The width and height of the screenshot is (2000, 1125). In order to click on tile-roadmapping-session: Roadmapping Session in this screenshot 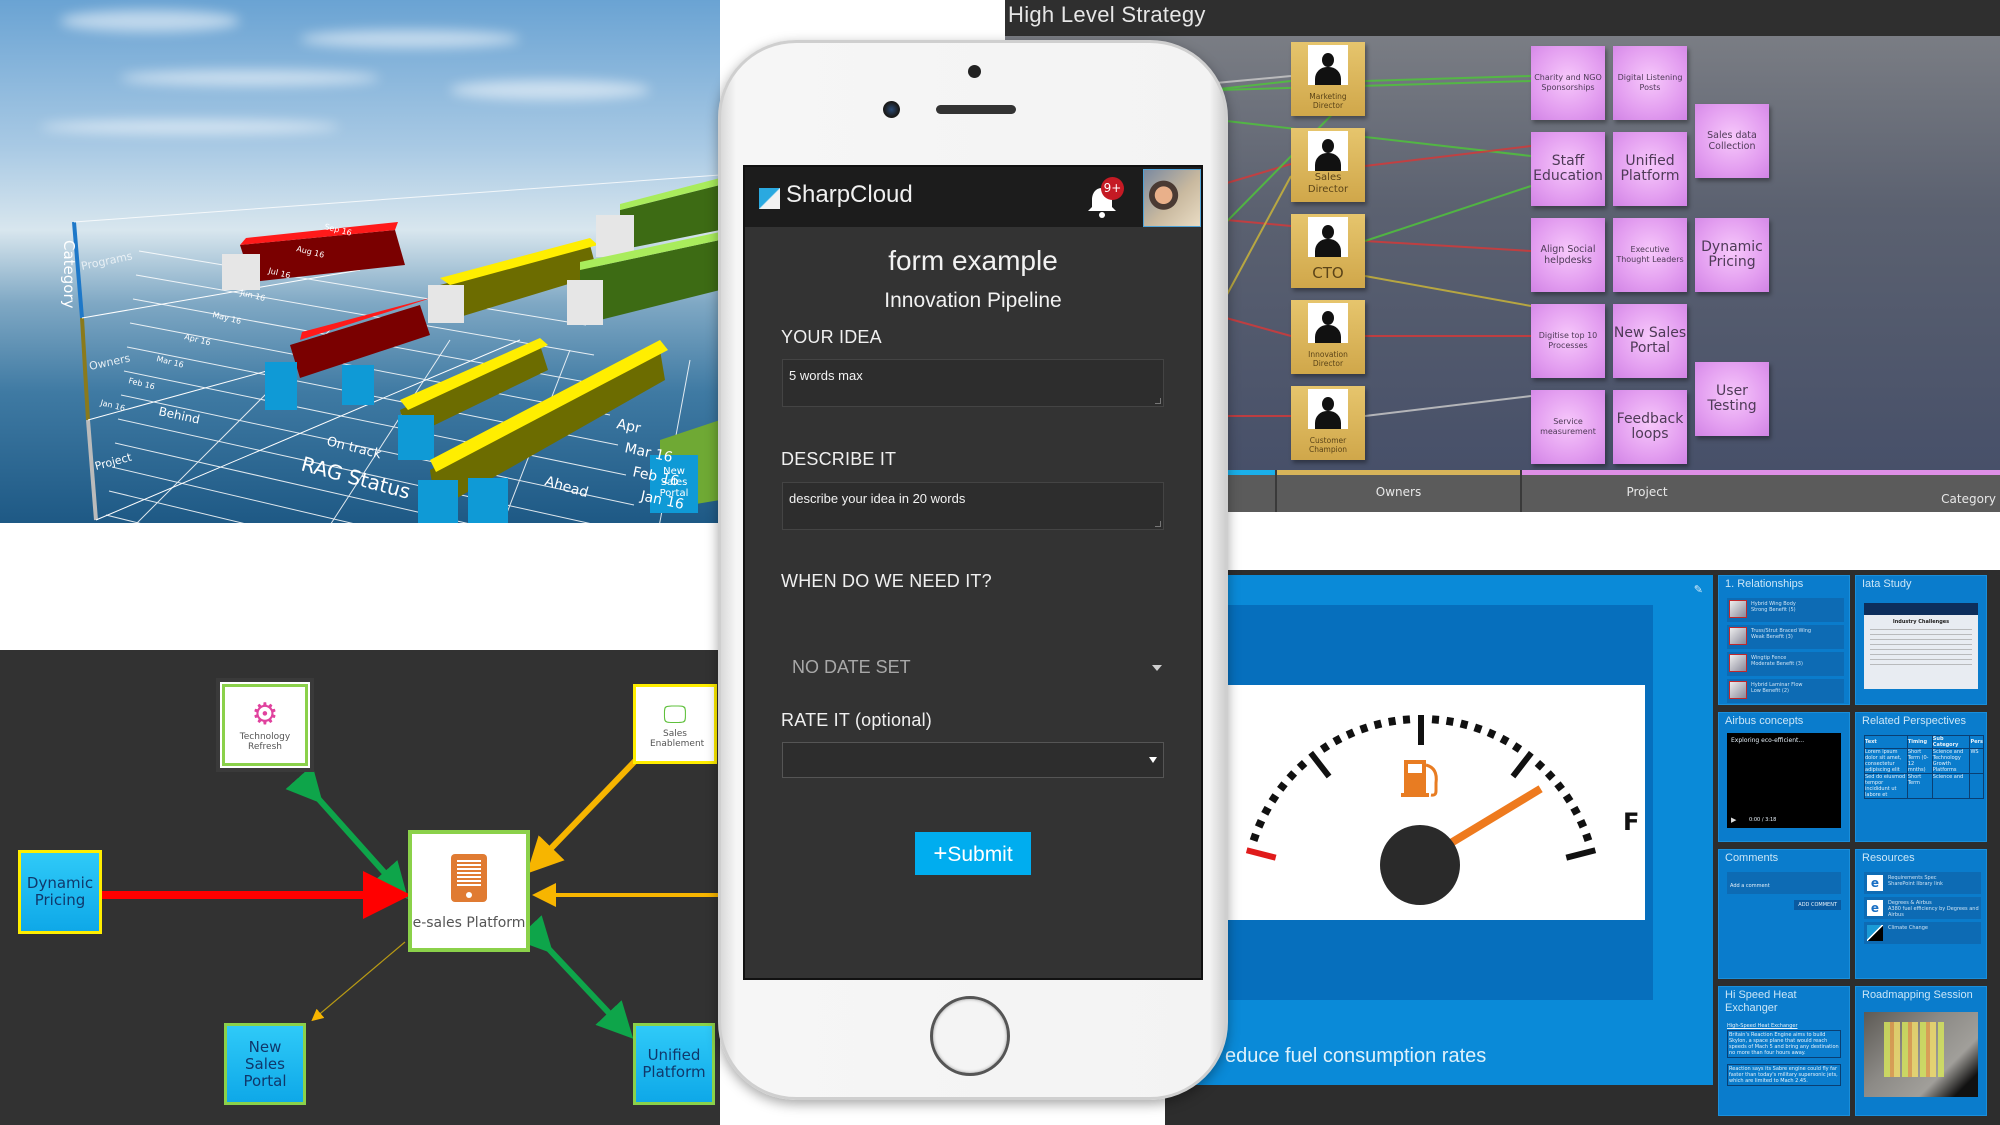, I will do `click(1921, 1051)`.